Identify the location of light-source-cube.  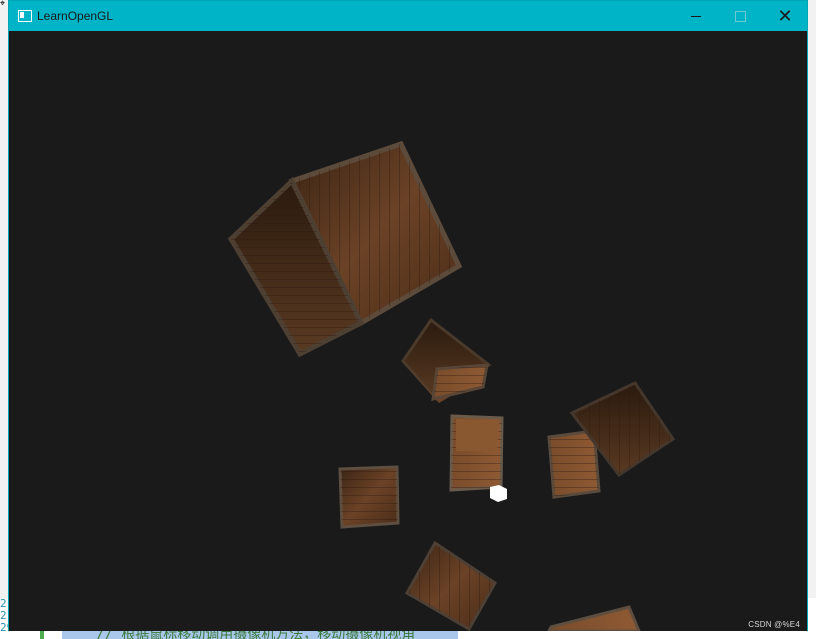
(498, 493).